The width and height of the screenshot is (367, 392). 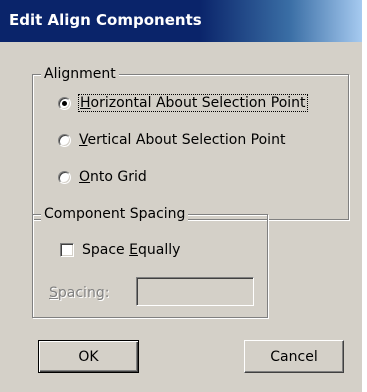 I want to click on spacing-label: Spacing:, so click(x=79, y=293).